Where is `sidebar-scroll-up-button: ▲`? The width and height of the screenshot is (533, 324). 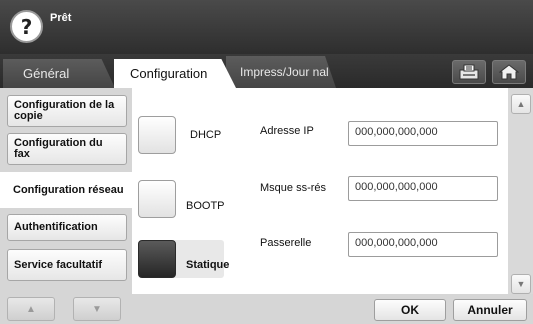 sidebar-scroll-up-button: ▲ is located at coordinates (31, 309).